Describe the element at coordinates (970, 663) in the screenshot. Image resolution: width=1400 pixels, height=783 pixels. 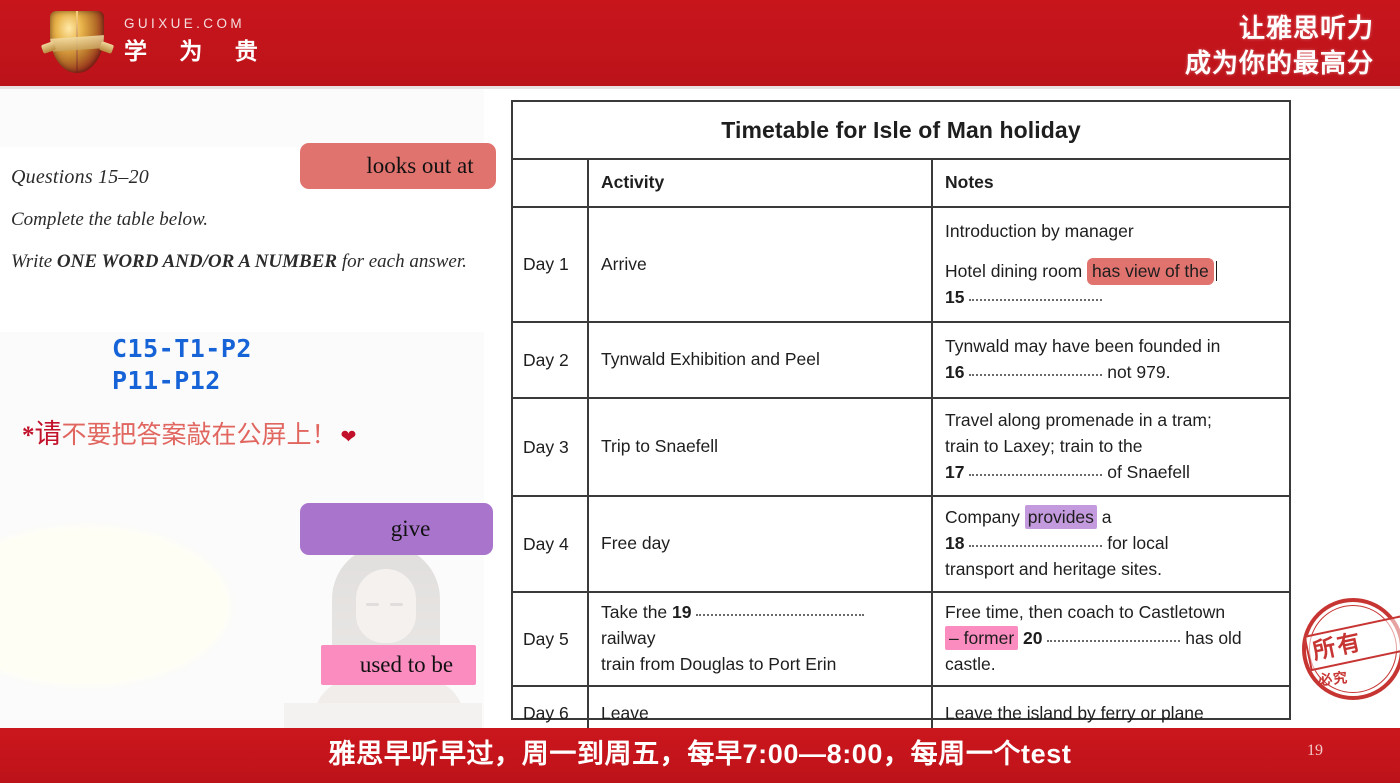
I see `notes-line: castle.` at that location.